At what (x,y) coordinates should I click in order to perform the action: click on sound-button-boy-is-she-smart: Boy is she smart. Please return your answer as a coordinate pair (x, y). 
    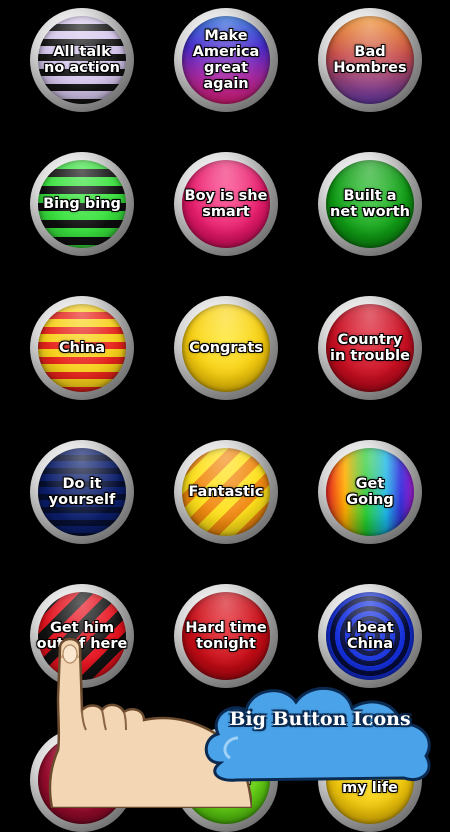
    Looking at the image, I should click on (226, 204).